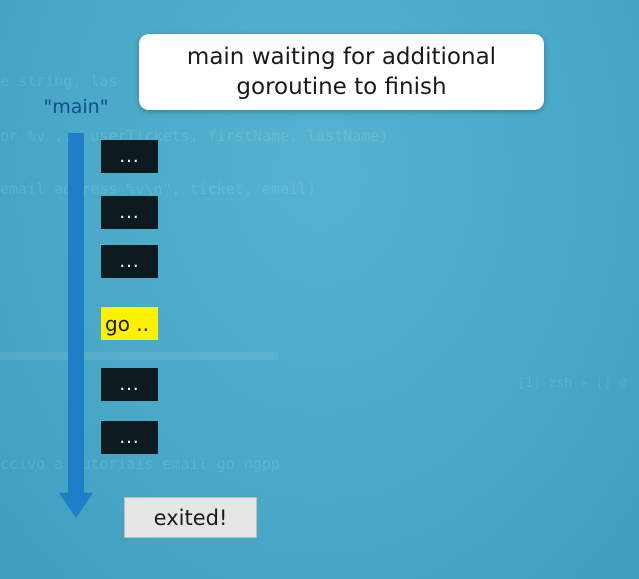 Image resolution: width=639 pixels, height=579 pixels. Describe the element at coordinates (139, 356) in the screenshot. I see `faded-bar` at that location.